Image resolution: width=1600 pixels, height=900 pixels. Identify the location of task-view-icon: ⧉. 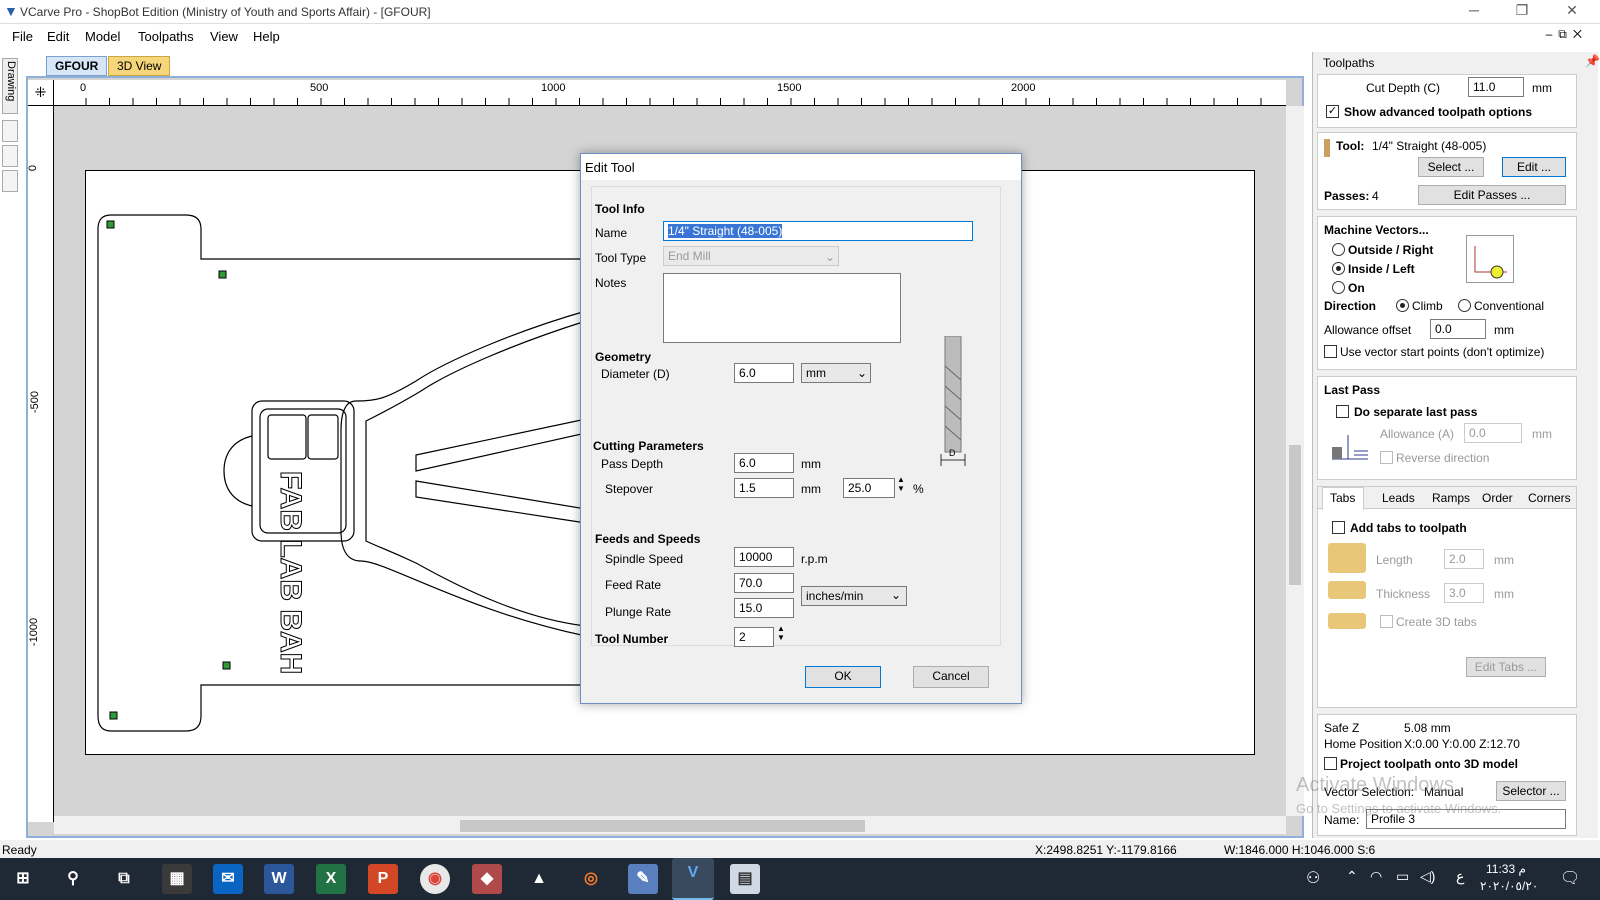
(124, 879).